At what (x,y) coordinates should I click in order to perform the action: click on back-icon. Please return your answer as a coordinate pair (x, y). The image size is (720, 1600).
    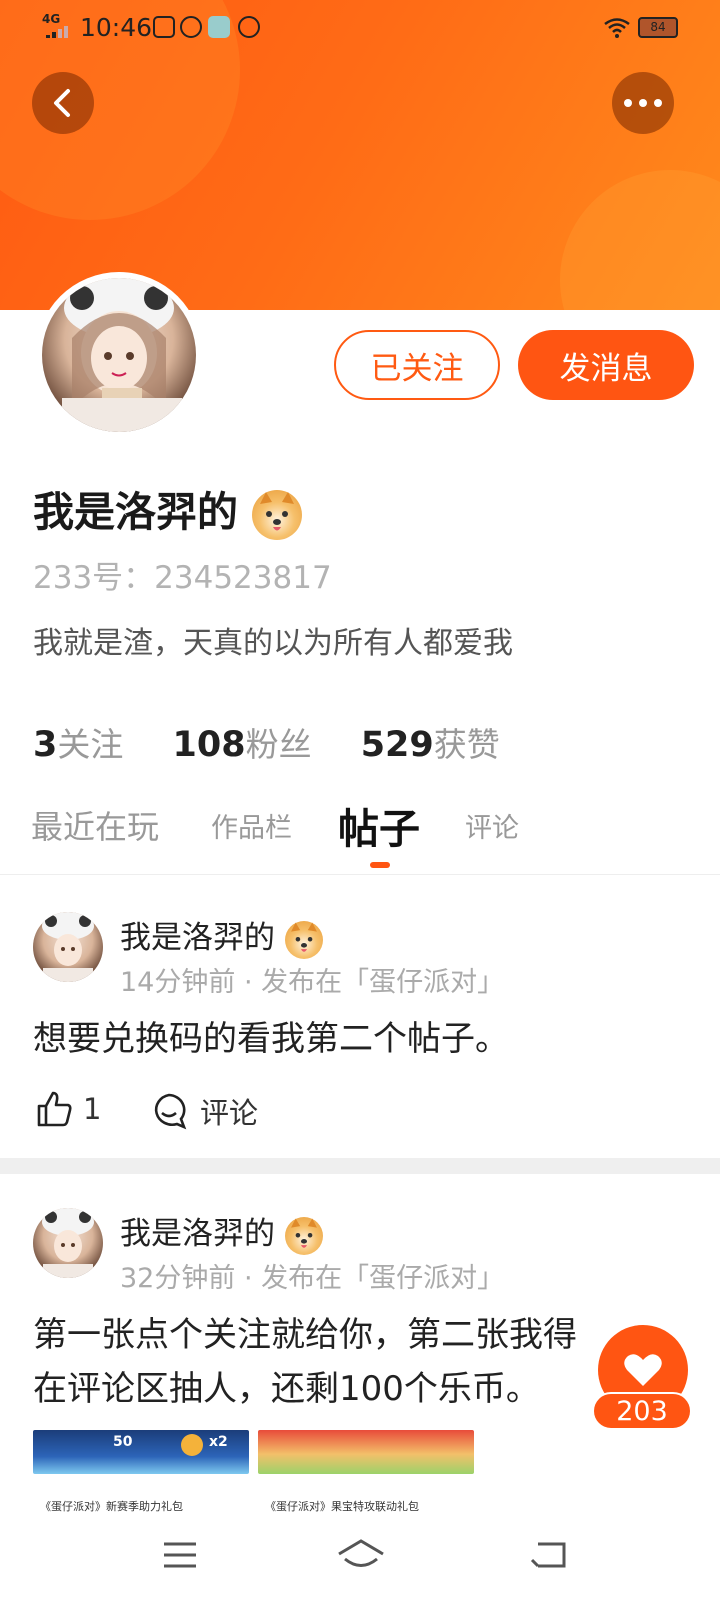
    Looking at the image, I should click on (548, 1555).